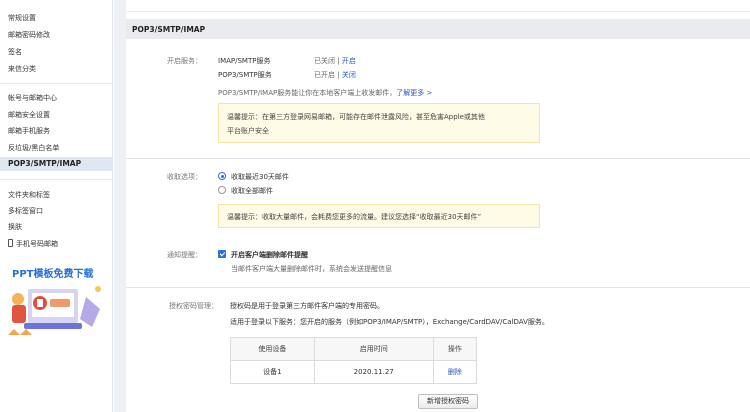 Image resolution: width=750 pixels, height=412 pixels. I want to click on ad-illustration, so click(56, 308).